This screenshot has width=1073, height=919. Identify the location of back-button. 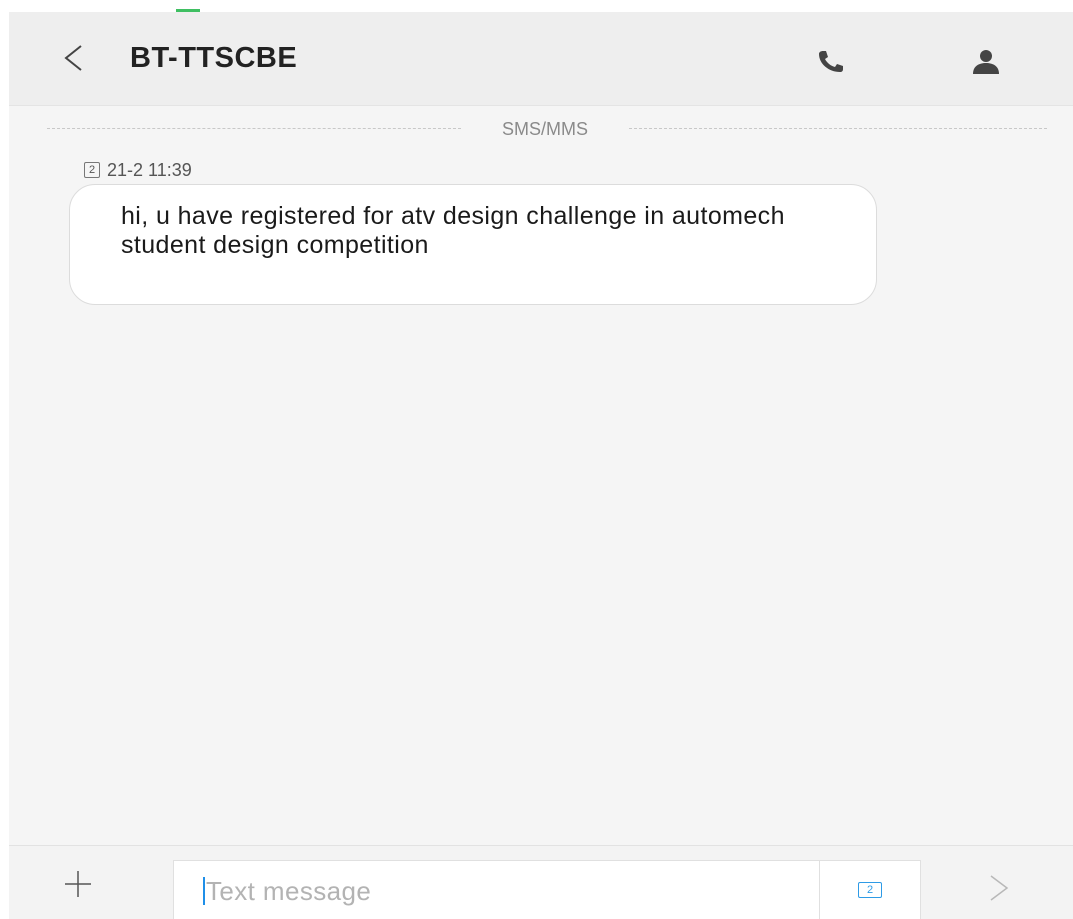
(73, 58).